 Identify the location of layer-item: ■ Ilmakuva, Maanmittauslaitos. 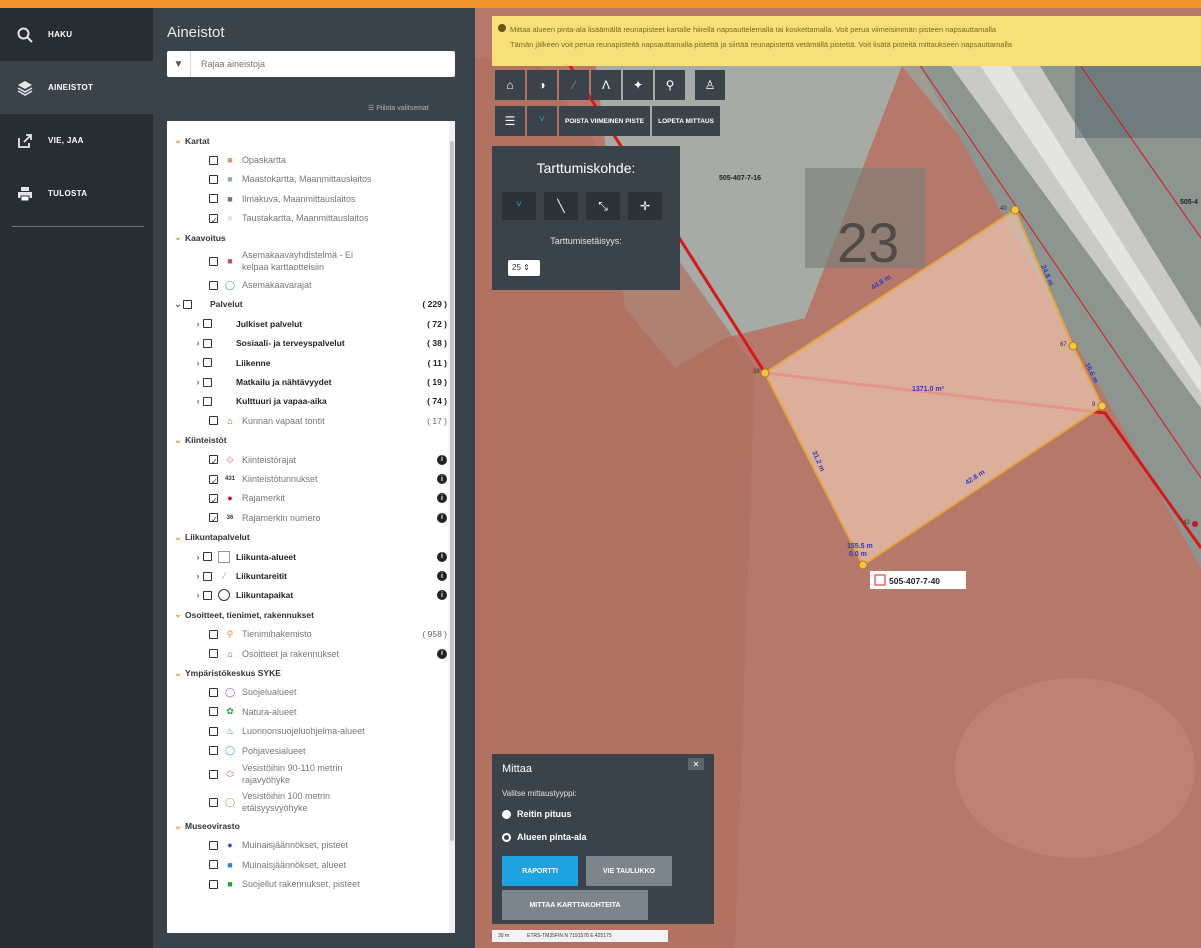
(328, 198).